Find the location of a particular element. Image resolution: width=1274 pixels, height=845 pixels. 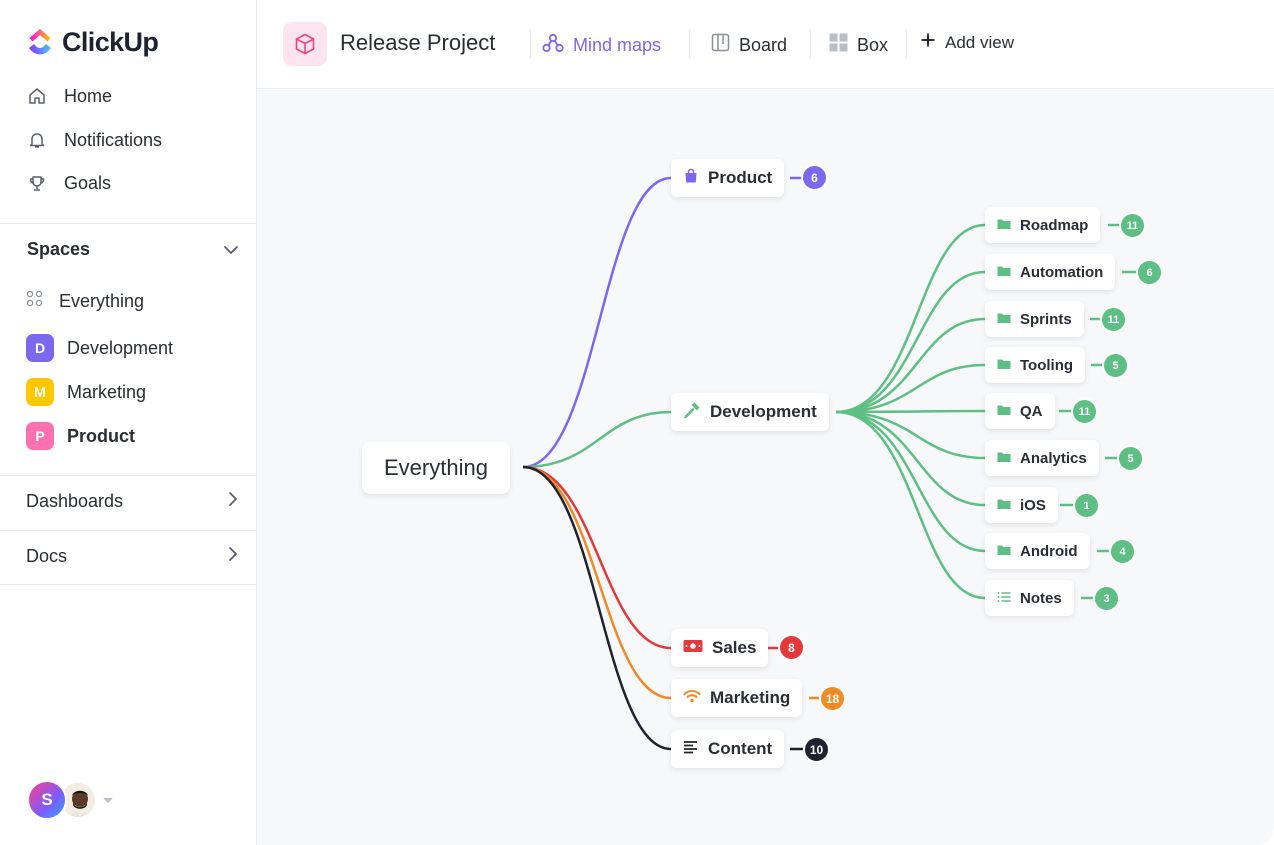

trophy-icon is located at coordinates (37, 183).